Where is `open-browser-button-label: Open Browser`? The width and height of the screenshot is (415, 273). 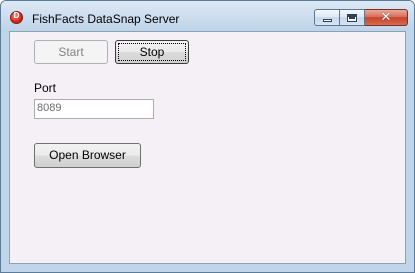
open-browser-button-label: Open Browser is located at coordinates (87, 155).